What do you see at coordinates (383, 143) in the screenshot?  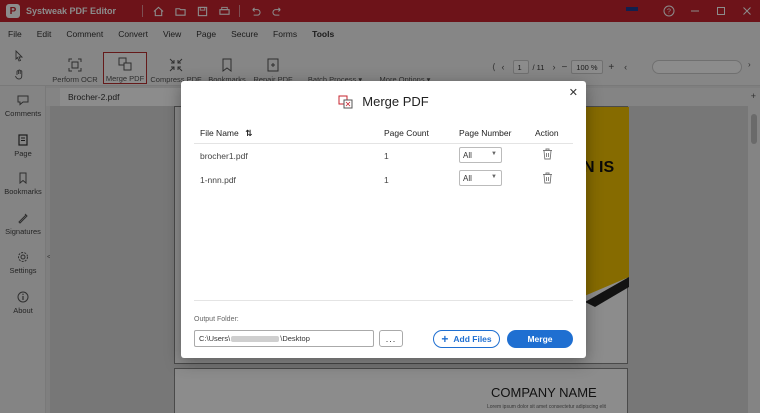 I see `header-divider` at bounding box center [383, 143].